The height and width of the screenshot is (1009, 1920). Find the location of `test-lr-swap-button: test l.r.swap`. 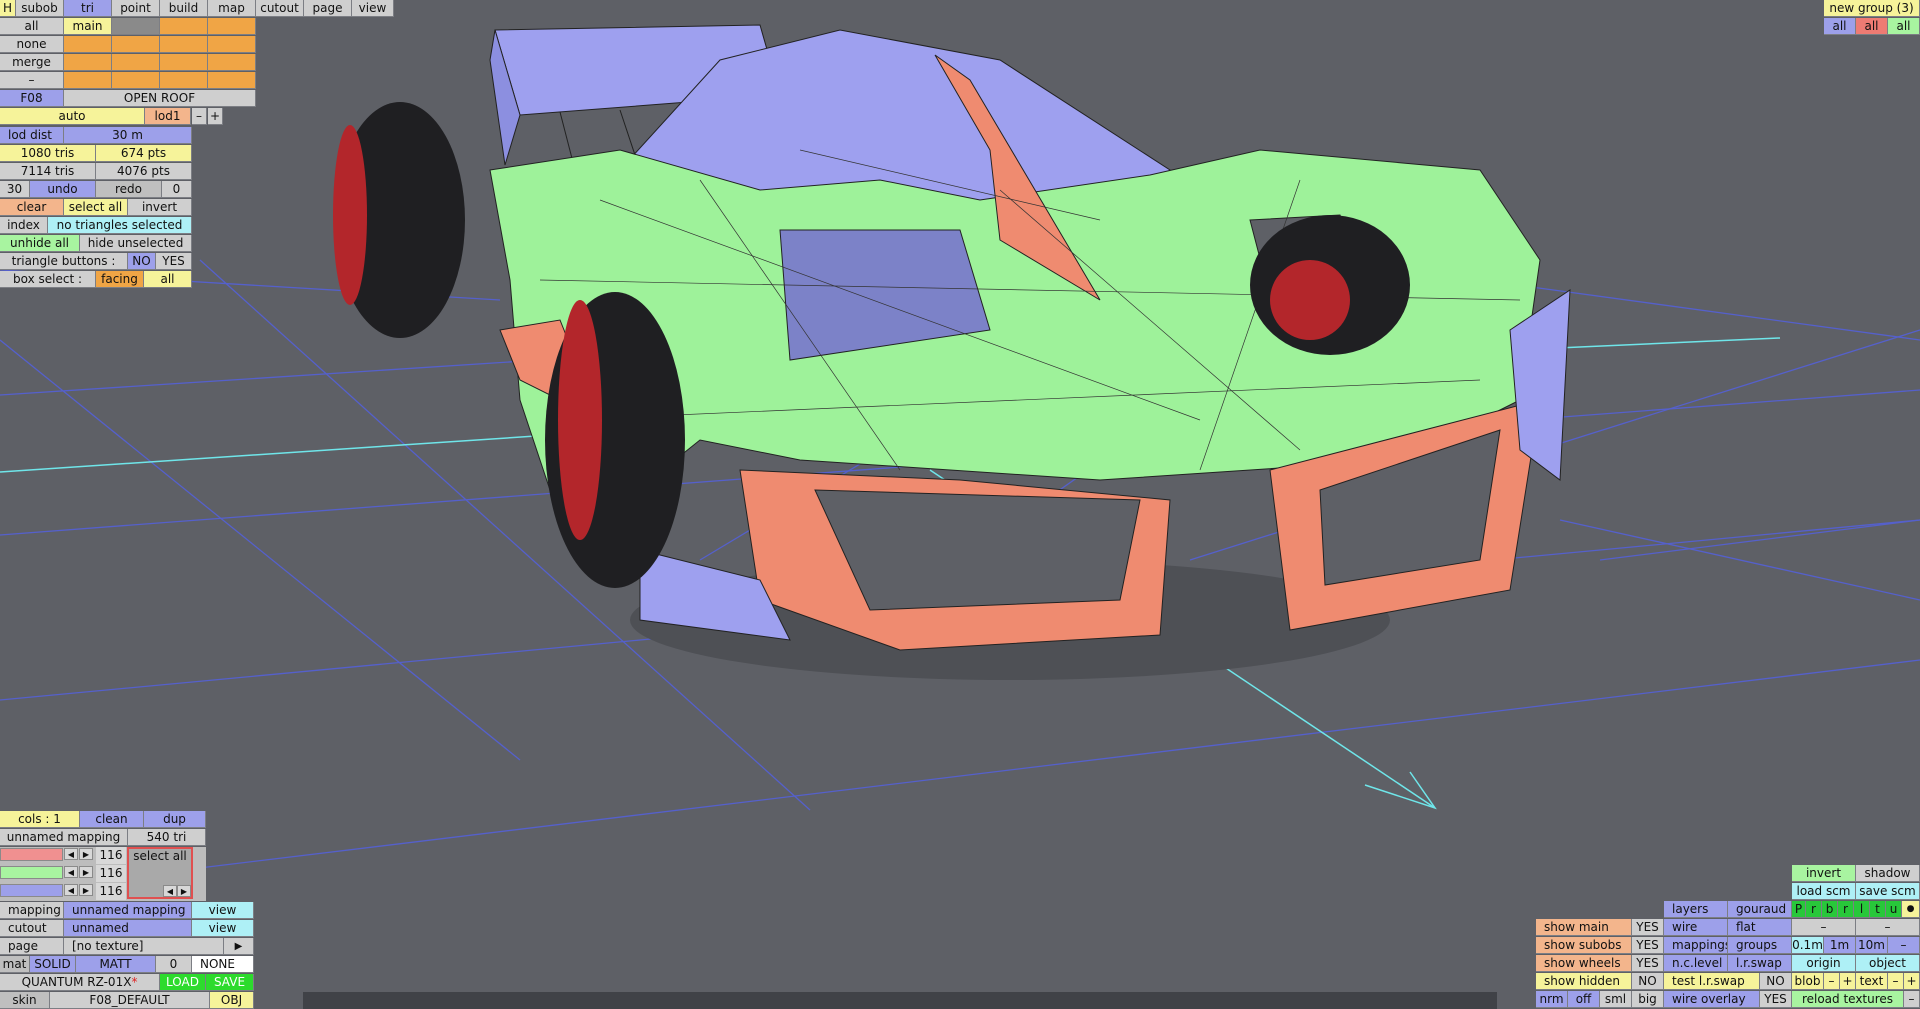

test-lr-swap-button: test l.r.swap is located at coordinates (1712, 981).